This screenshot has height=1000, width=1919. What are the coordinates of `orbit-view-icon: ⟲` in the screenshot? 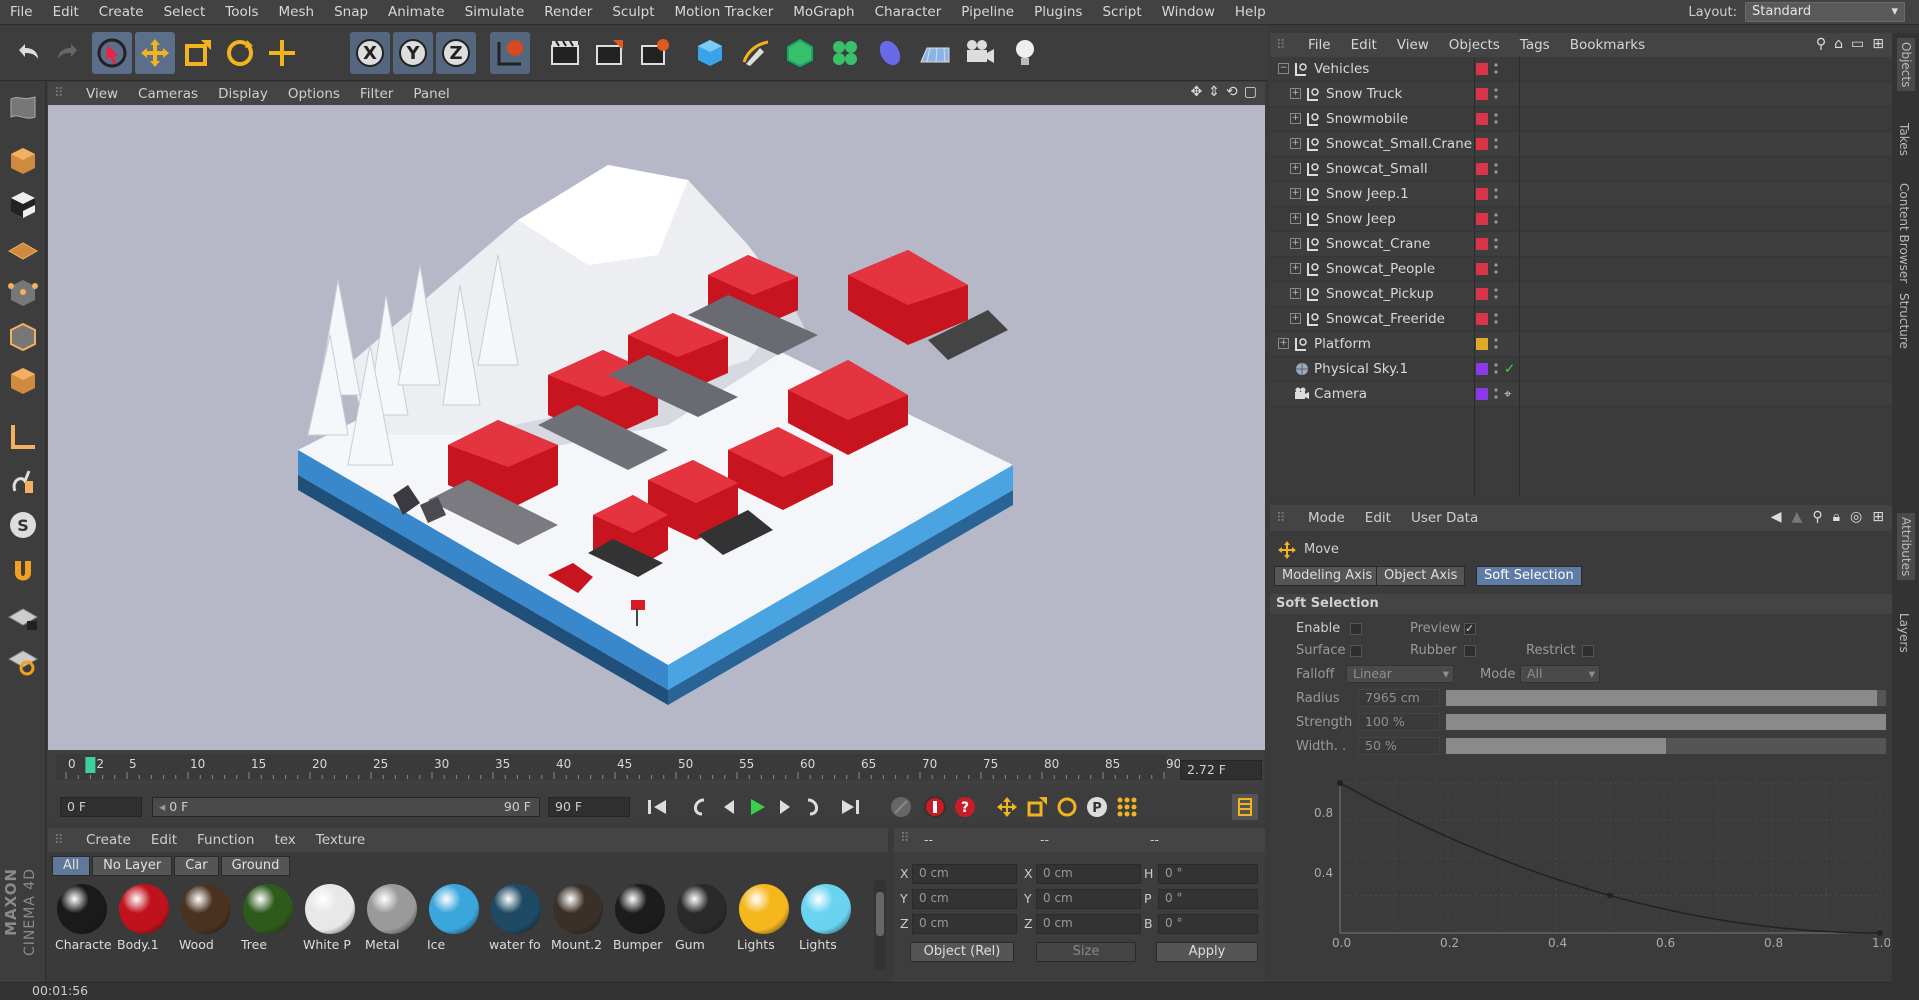 It's located at (1232, 92).